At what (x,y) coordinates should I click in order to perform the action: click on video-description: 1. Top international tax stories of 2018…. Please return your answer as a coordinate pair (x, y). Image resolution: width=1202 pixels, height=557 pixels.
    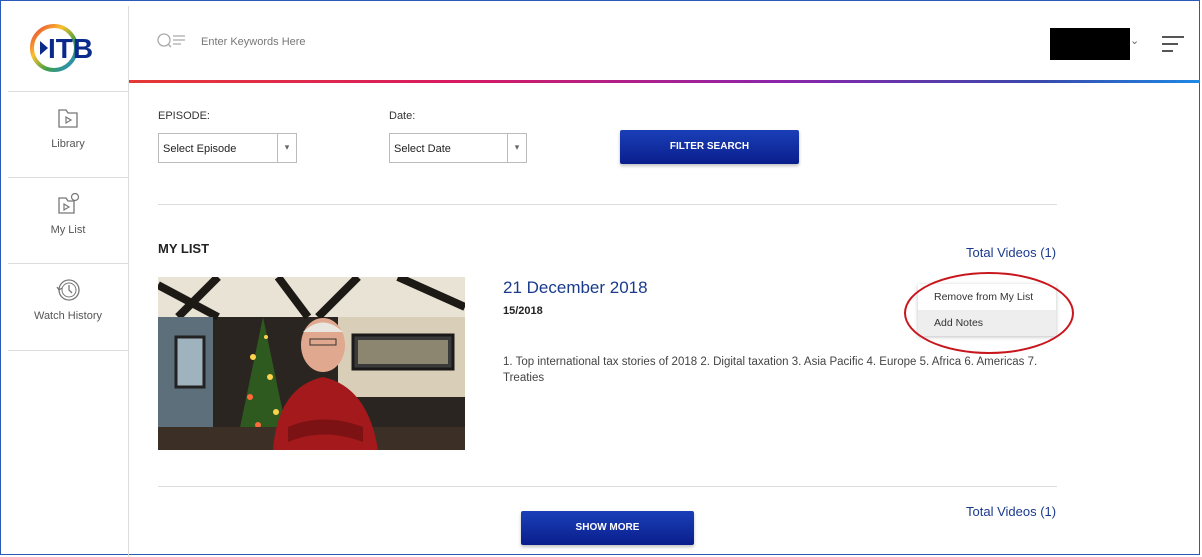
    Looking at the image, I should click on (770, 370).